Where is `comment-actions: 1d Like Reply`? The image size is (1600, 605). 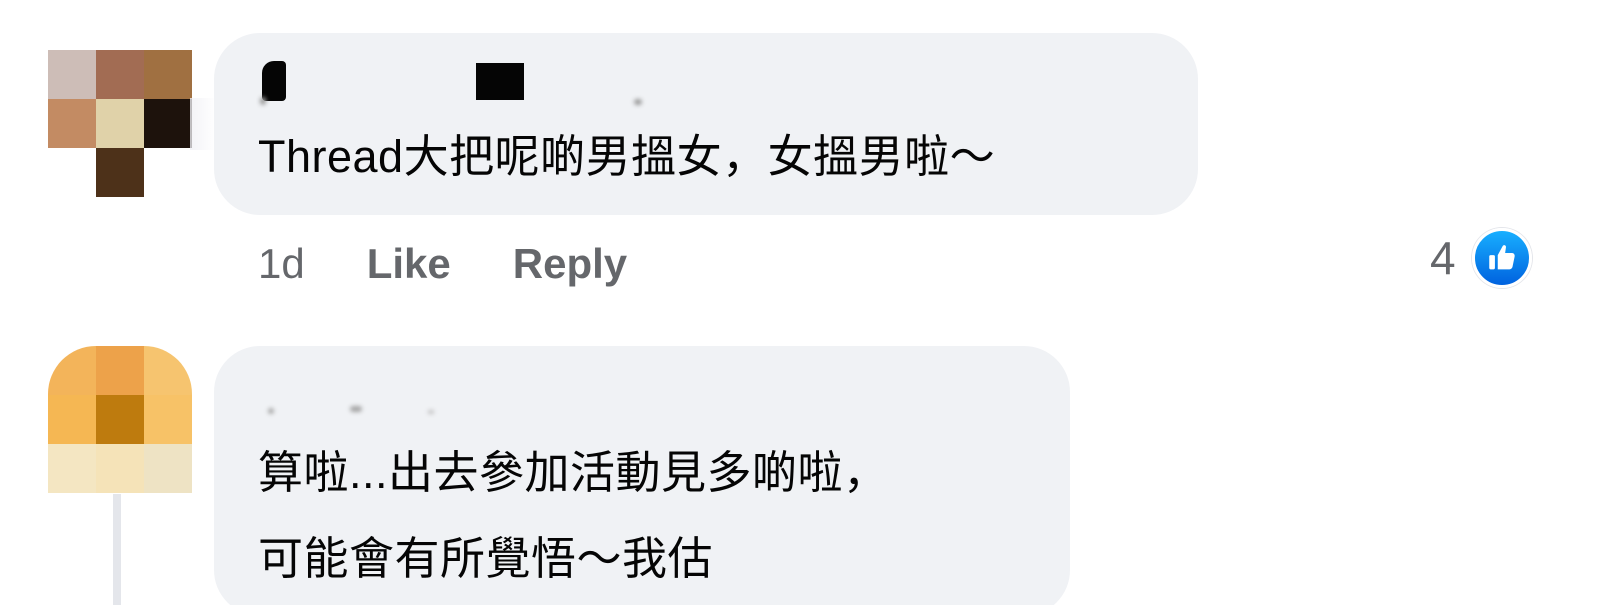 comment-actions: 1d Like Reply is located at coordinates (442, 264).